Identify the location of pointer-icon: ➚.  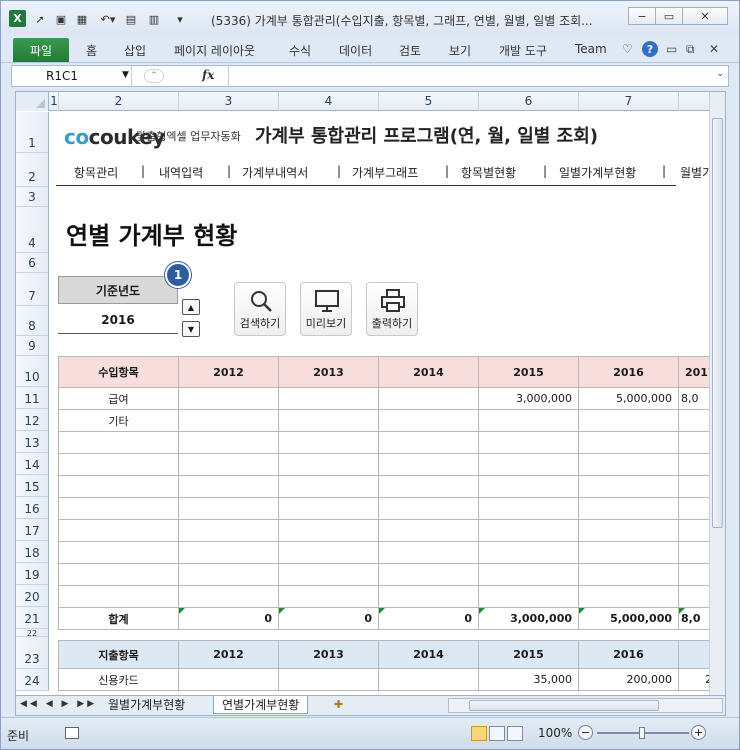
(40, 19).